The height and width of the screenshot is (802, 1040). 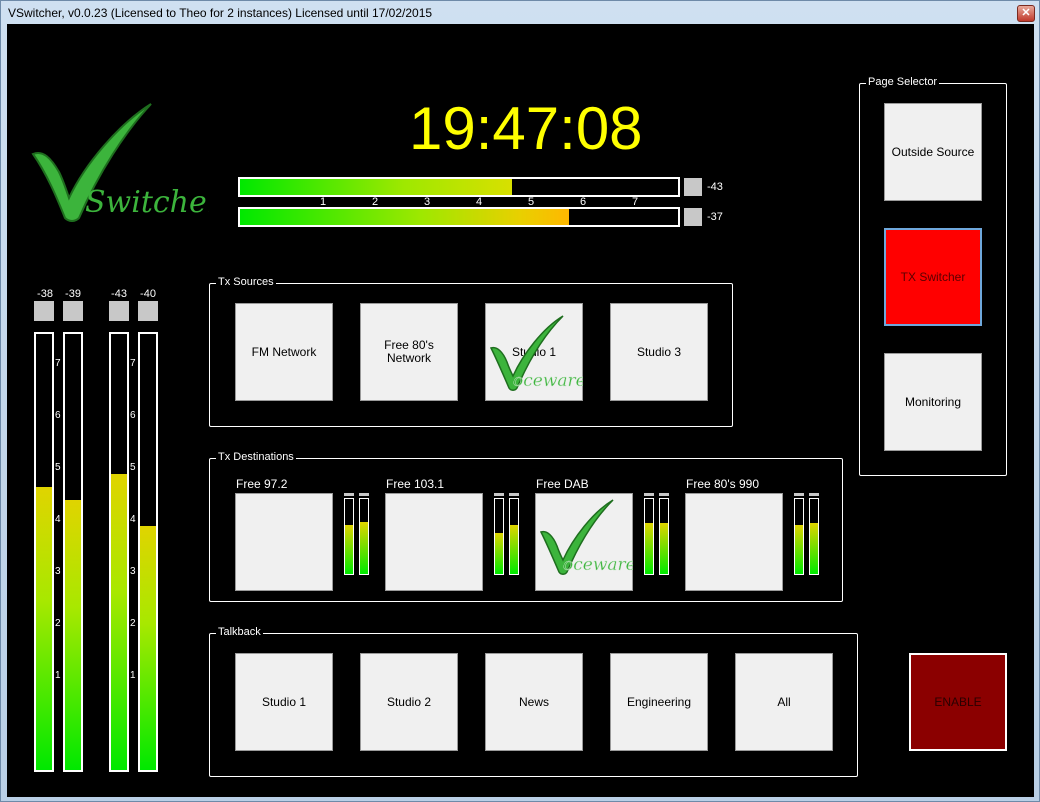 What do you see at coordinates (933, 402) in the screenshot?
I see `page-button-monitoring: Monitoring` at bounding box center [933, 402].